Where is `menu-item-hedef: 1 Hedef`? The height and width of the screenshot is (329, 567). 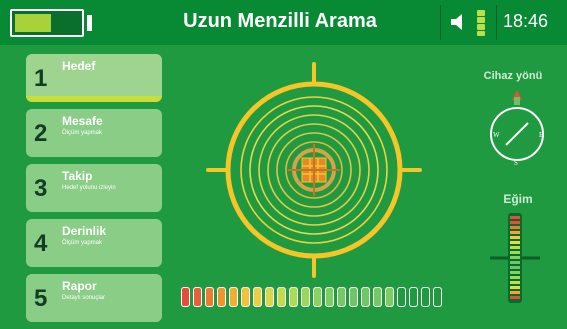 menu-item-hedef: 1 Hedef is located at coordinates (94, 78).